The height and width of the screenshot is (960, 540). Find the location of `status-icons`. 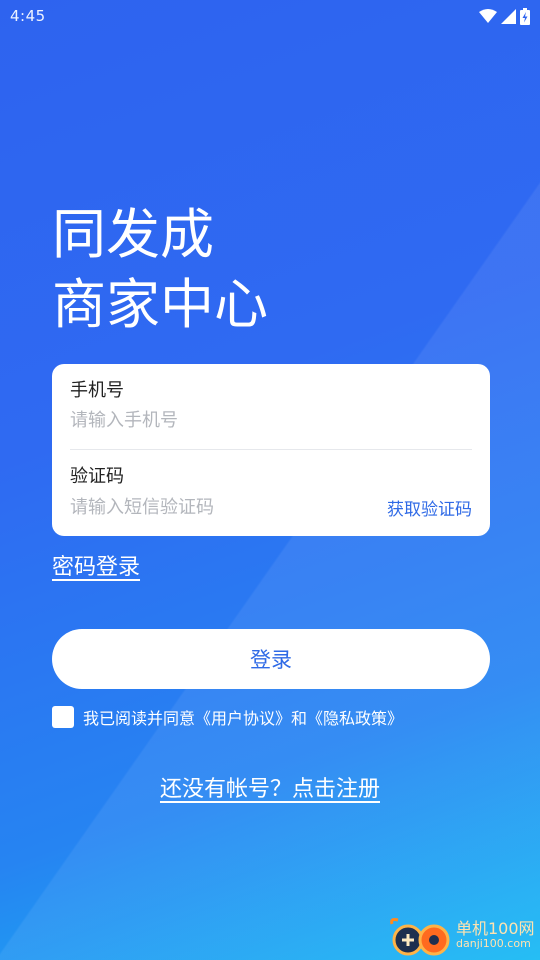

status-icons is located at coordinates (504, 16).